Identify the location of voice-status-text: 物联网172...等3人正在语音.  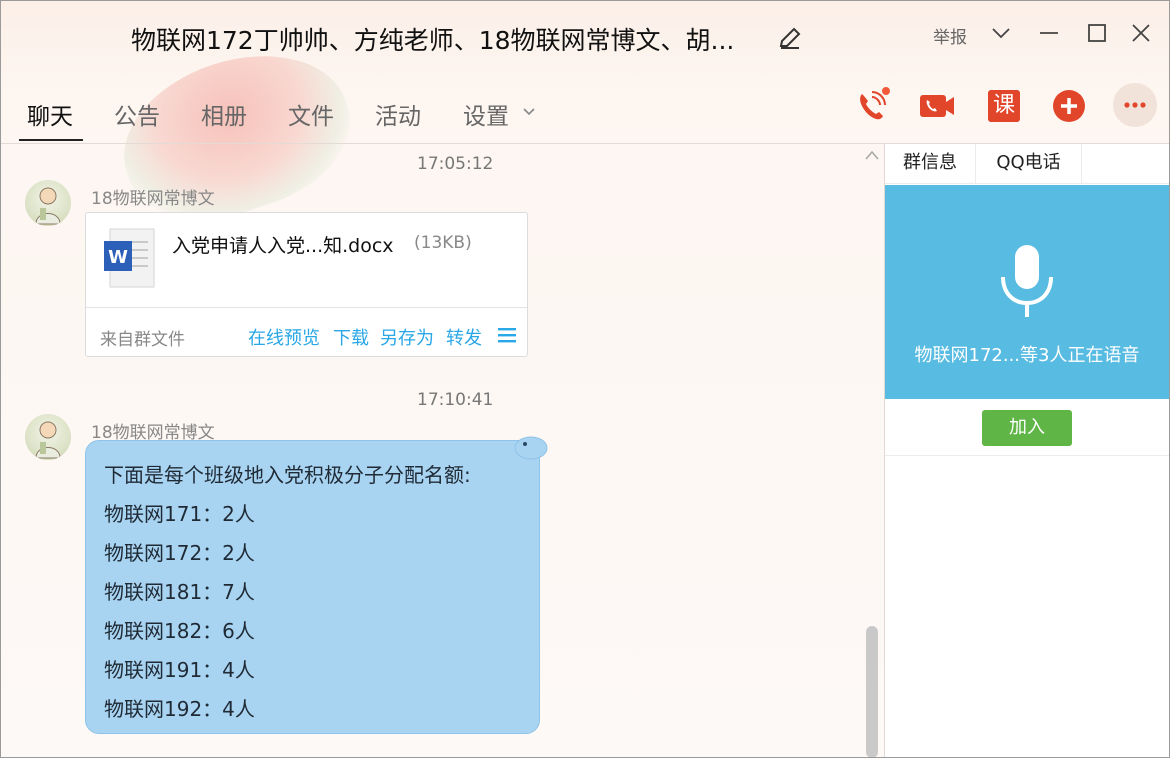
(1027, 355).